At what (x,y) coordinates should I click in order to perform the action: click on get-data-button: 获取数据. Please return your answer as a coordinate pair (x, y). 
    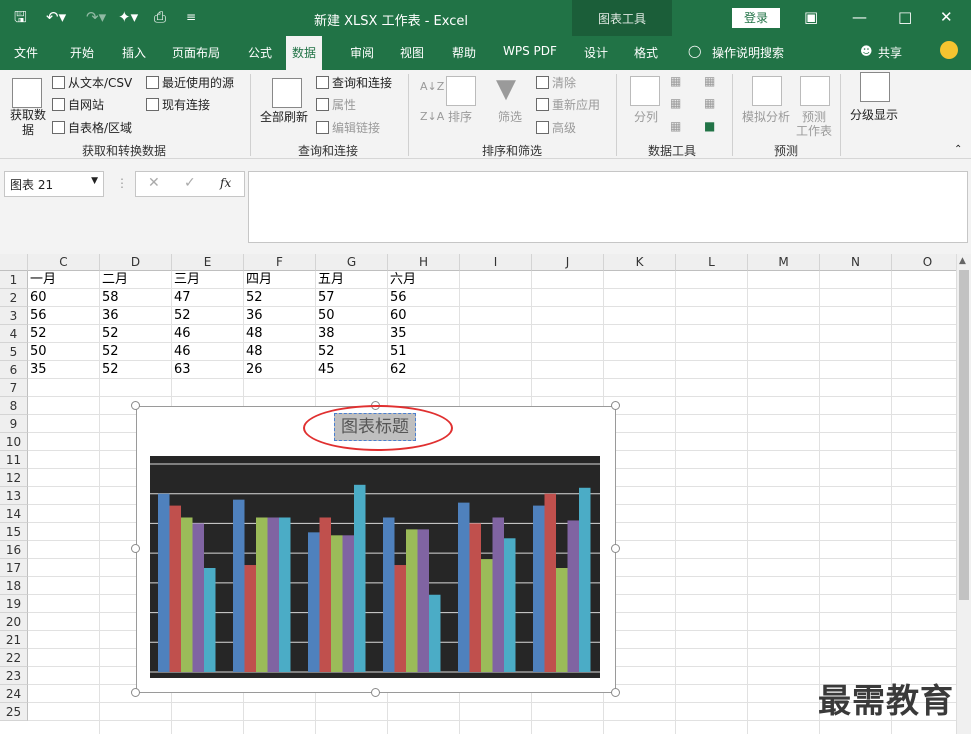
    Looking at the image, I should click on (28, 123).